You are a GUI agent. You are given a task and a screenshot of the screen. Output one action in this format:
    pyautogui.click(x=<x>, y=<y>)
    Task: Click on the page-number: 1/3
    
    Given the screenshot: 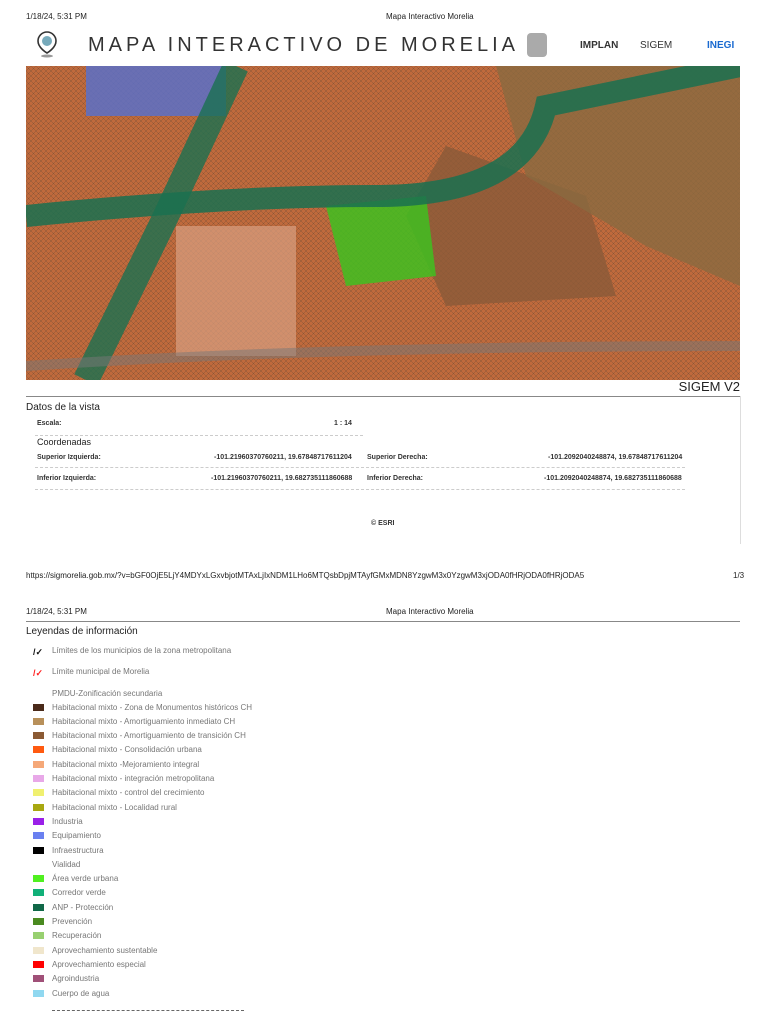 What is the action you would take?
    pyautogui.click(x=739, y=575)
    